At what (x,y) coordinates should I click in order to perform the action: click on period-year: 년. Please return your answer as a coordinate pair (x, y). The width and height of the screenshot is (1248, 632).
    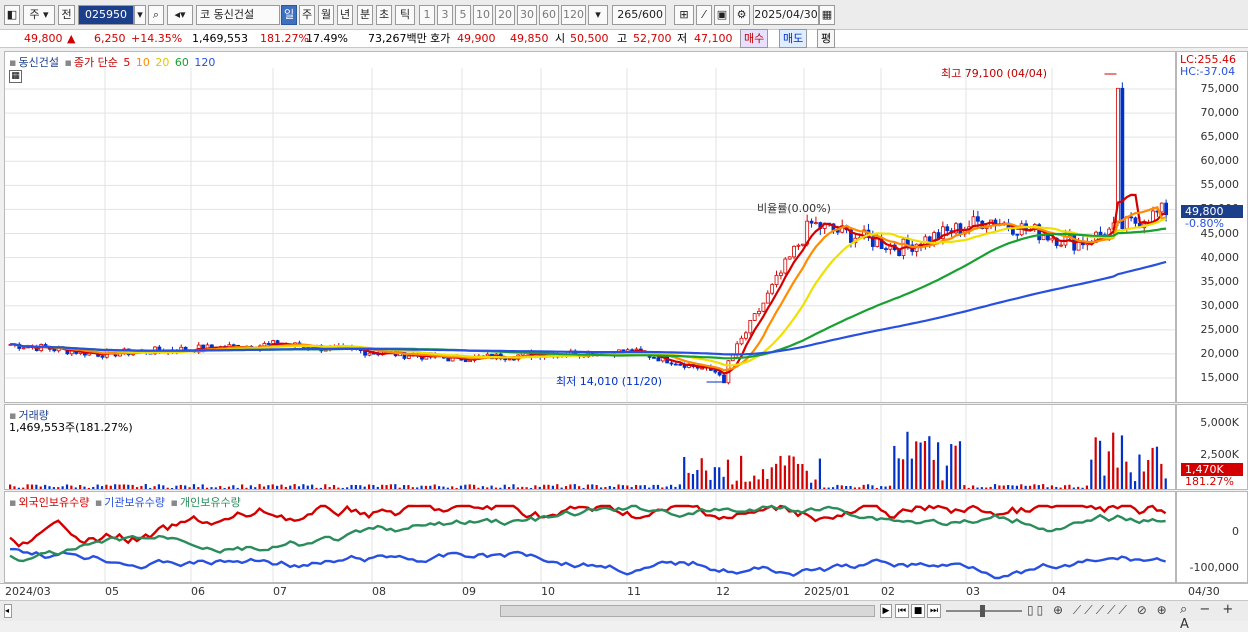
    Looking at the image, I should click on (345, 15).